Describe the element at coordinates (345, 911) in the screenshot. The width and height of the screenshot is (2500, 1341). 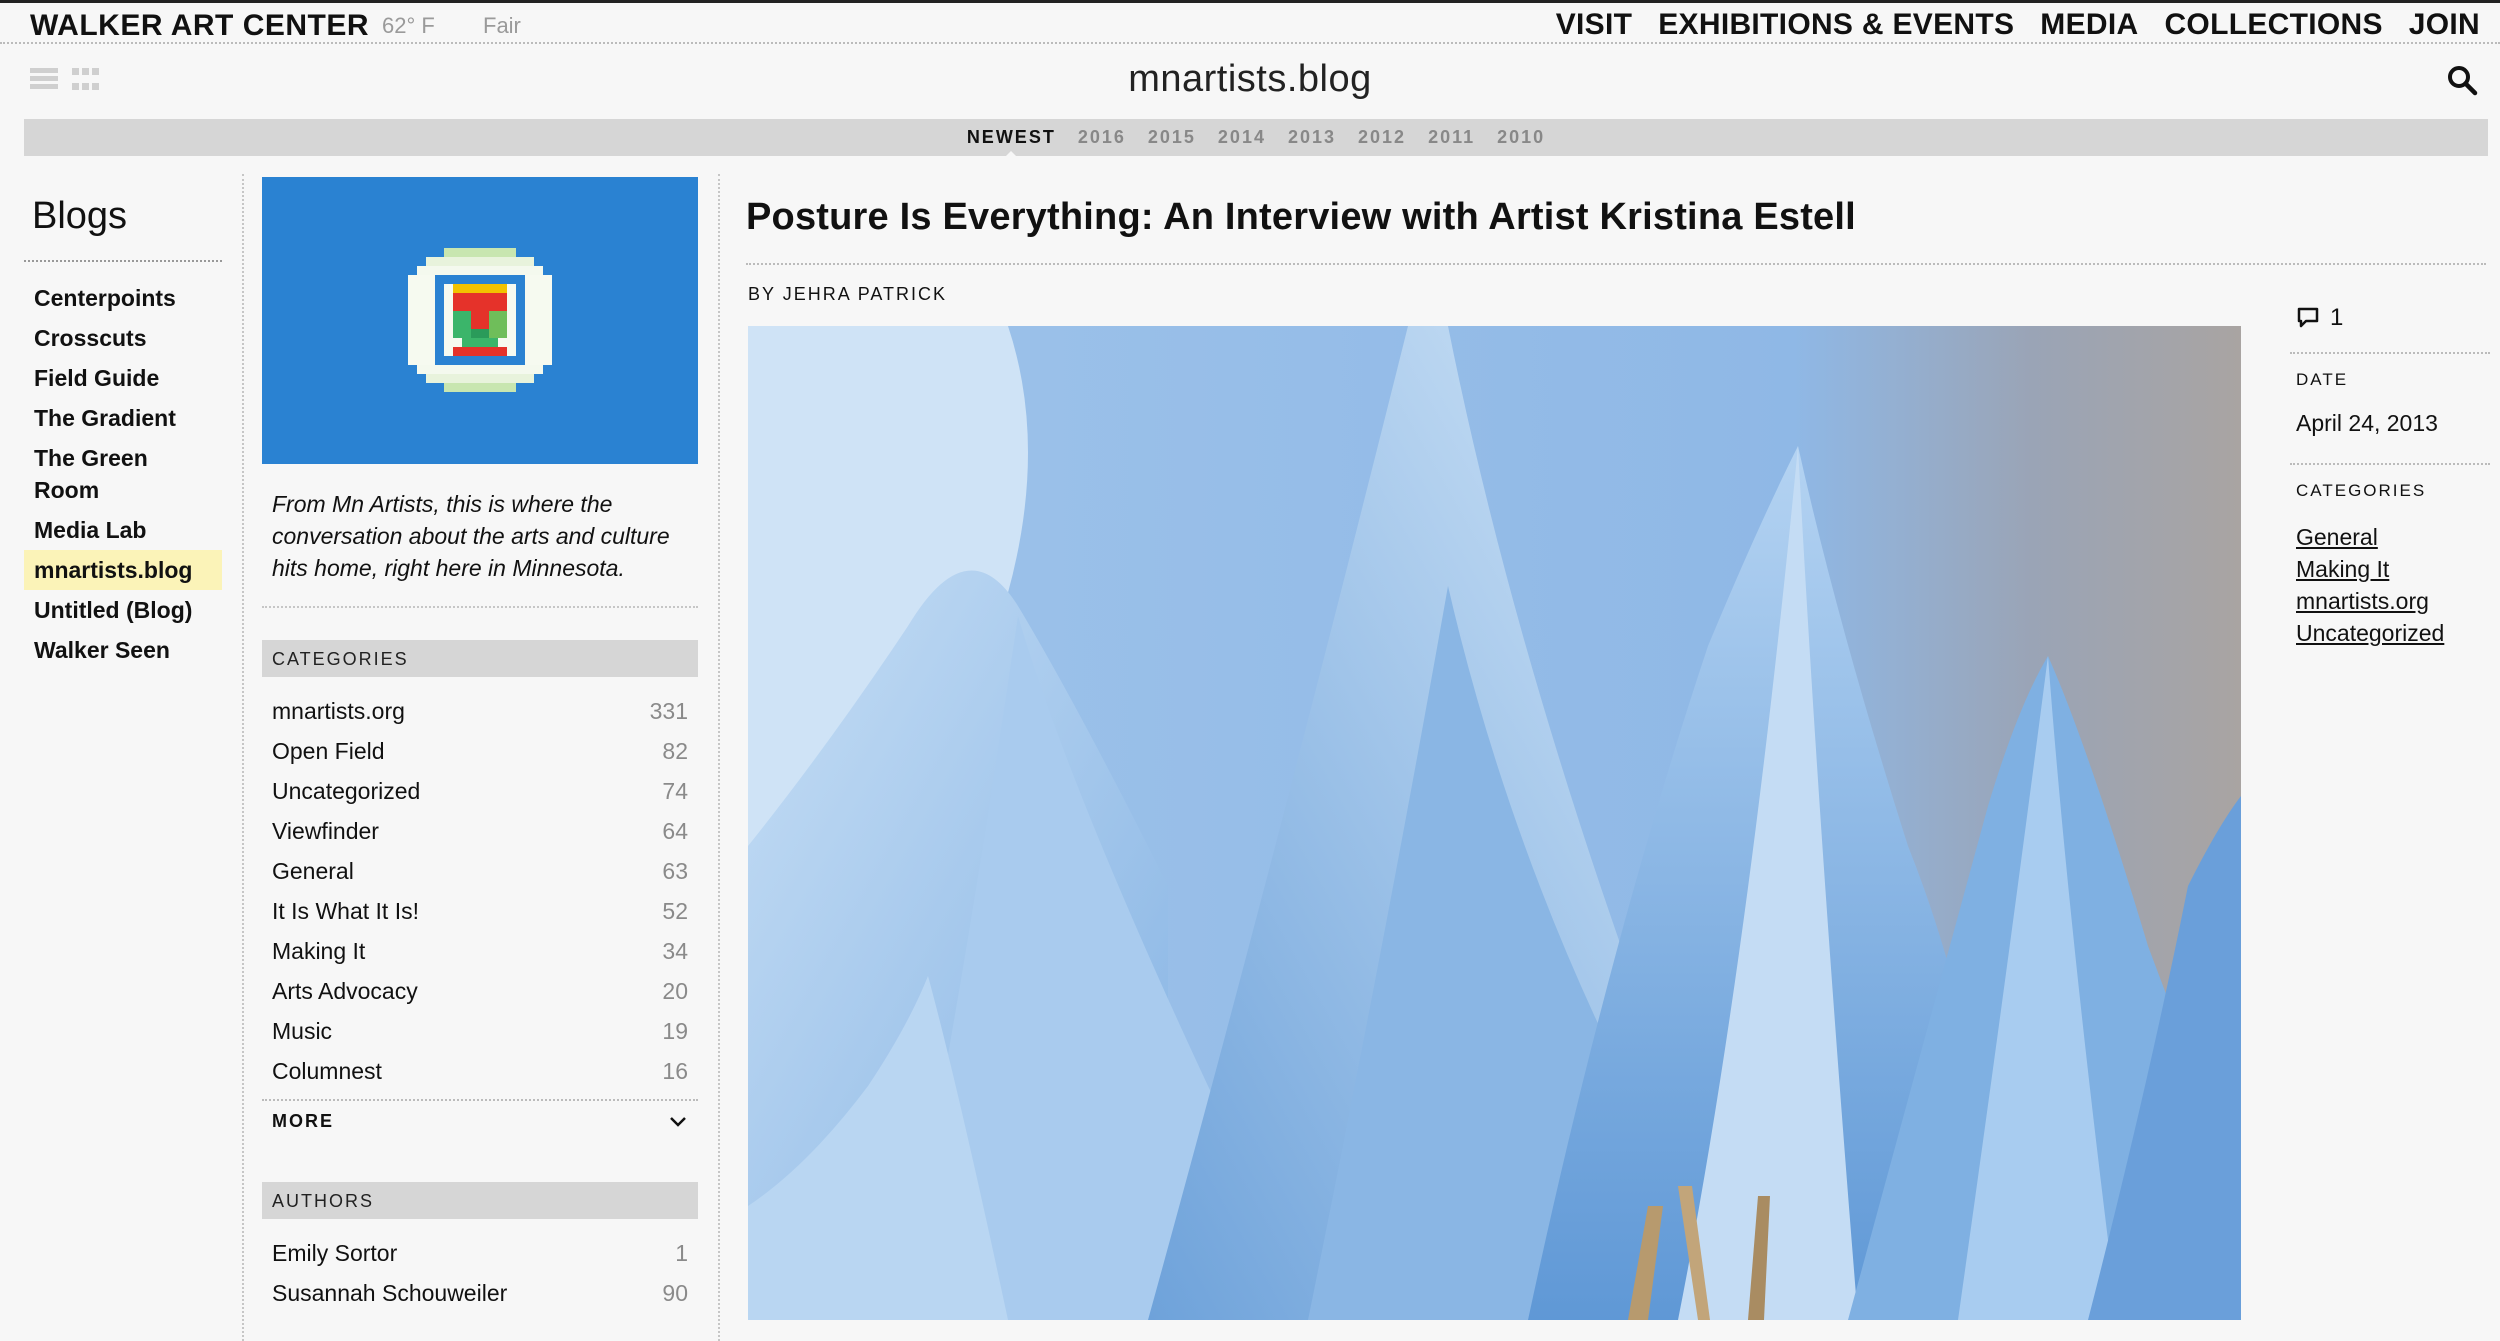
I see `category-name: It Is What It Is!` at that location.